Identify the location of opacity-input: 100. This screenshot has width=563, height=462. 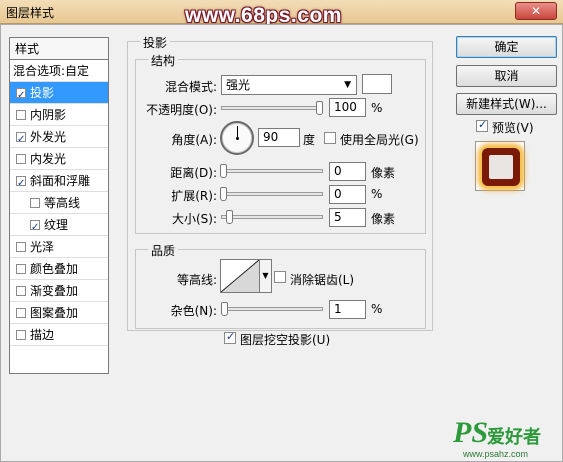
(347, 107).